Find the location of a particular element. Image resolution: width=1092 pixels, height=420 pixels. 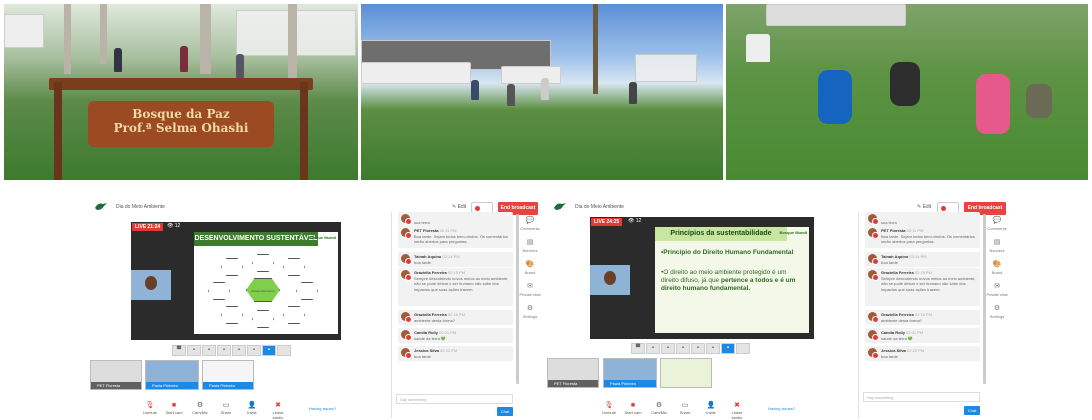

chat-time: 02:11 PM is located at coordinates (448, 230).